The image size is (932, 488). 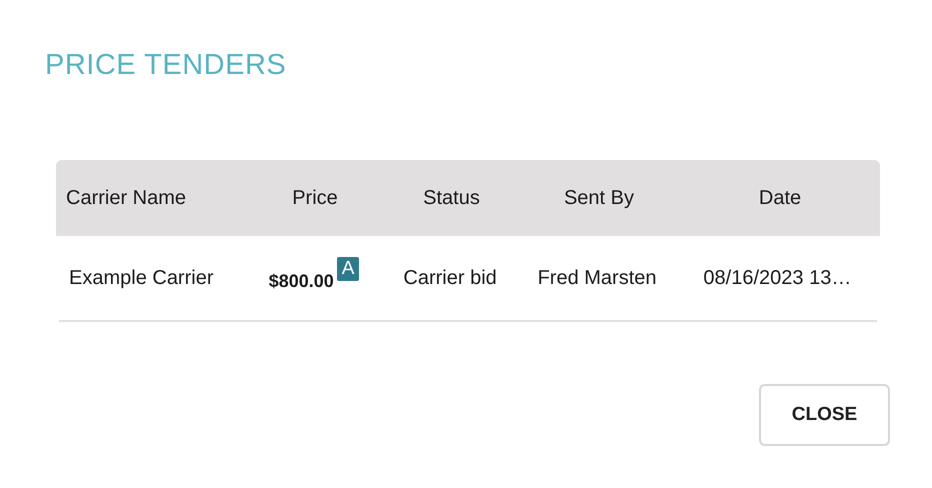 What do you see at coordinates (824, 415) in the screenshot?
I see `close-button: CLOSE` at bounding box center [824, 415].